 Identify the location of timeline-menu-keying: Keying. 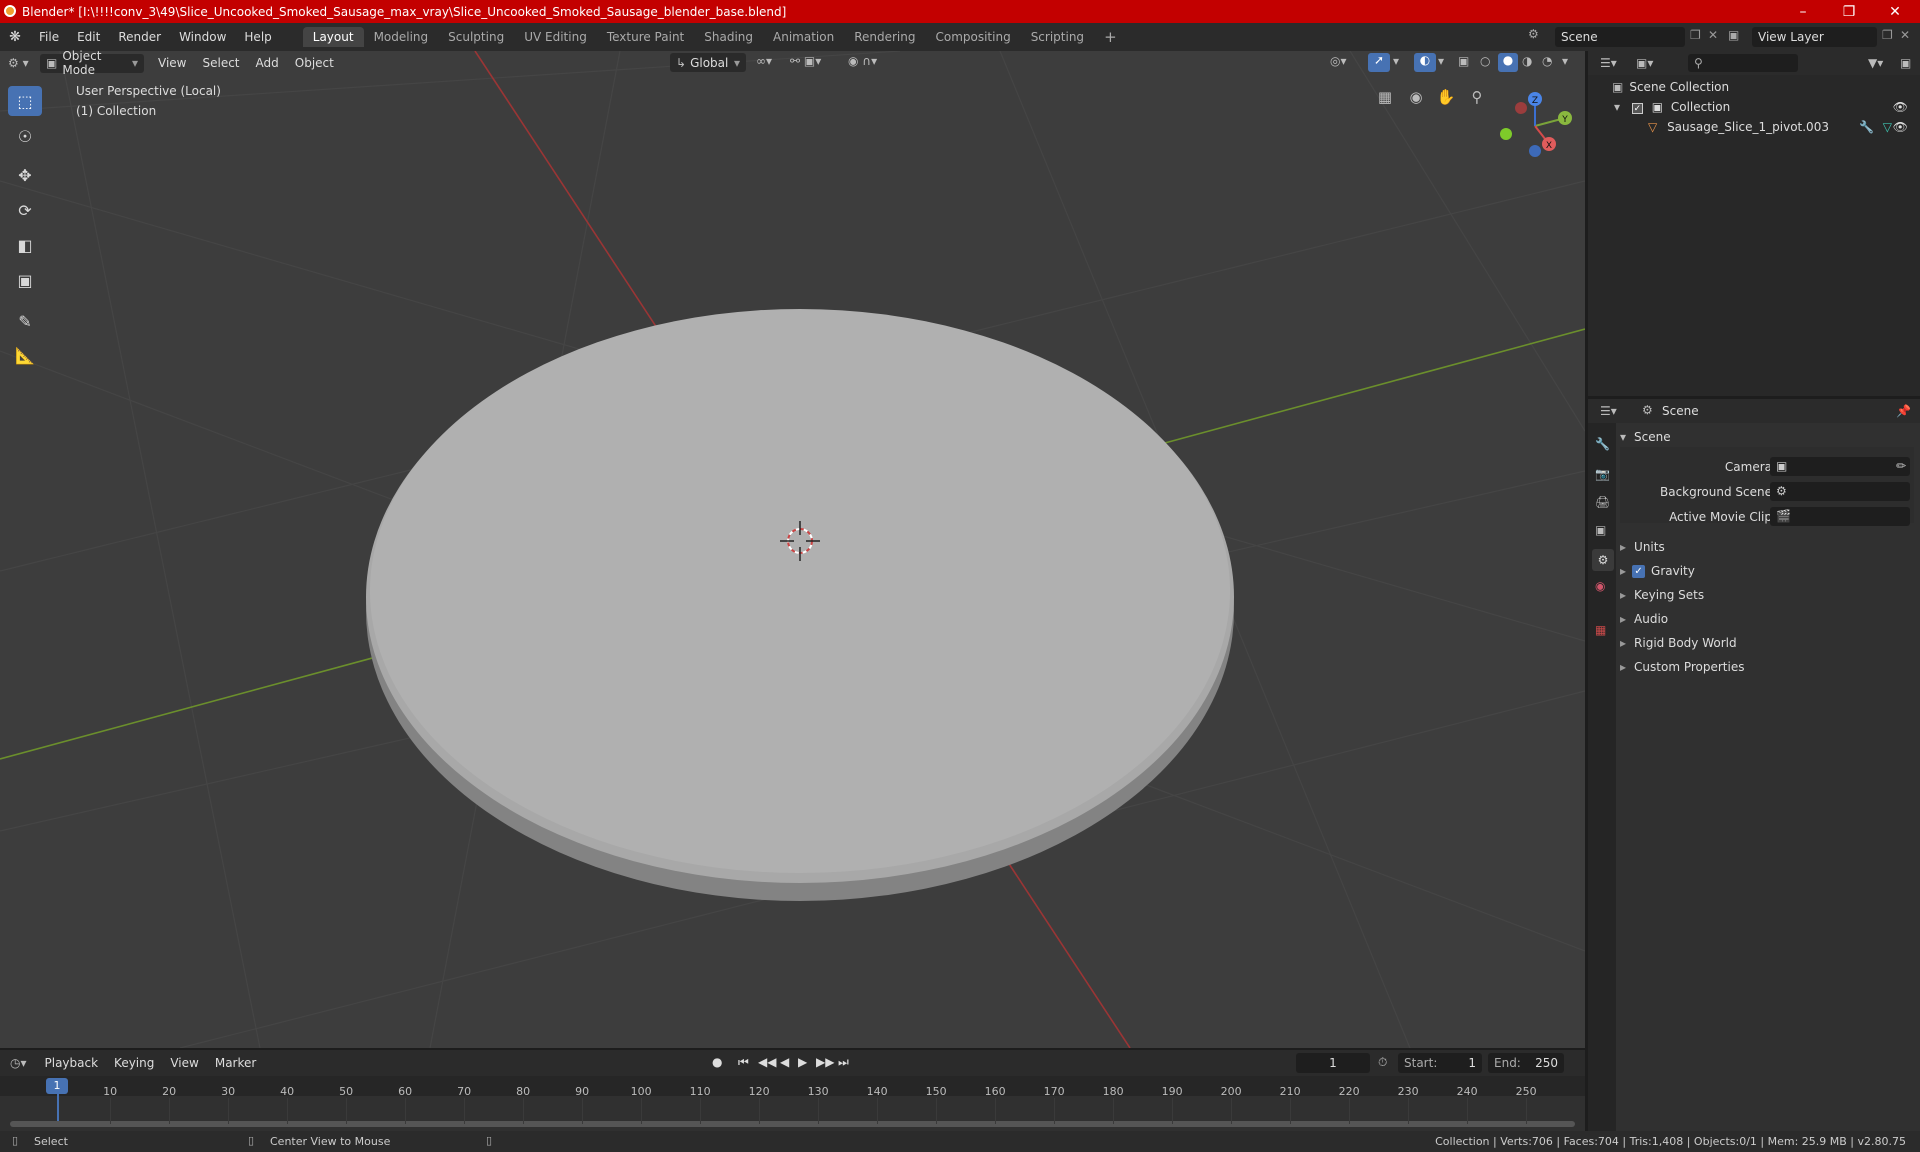
(134, 1063).